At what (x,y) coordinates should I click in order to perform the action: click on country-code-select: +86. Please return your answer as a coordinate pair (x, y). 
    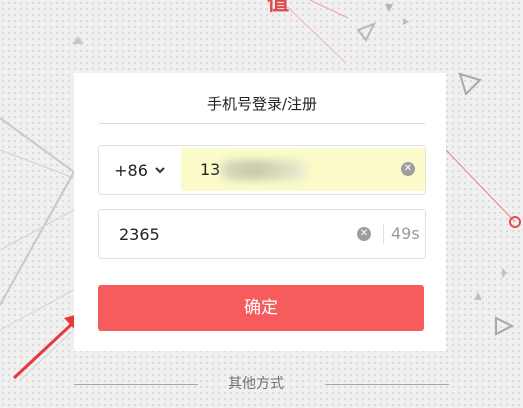
    Looking at the image, I should click on (140, 170).